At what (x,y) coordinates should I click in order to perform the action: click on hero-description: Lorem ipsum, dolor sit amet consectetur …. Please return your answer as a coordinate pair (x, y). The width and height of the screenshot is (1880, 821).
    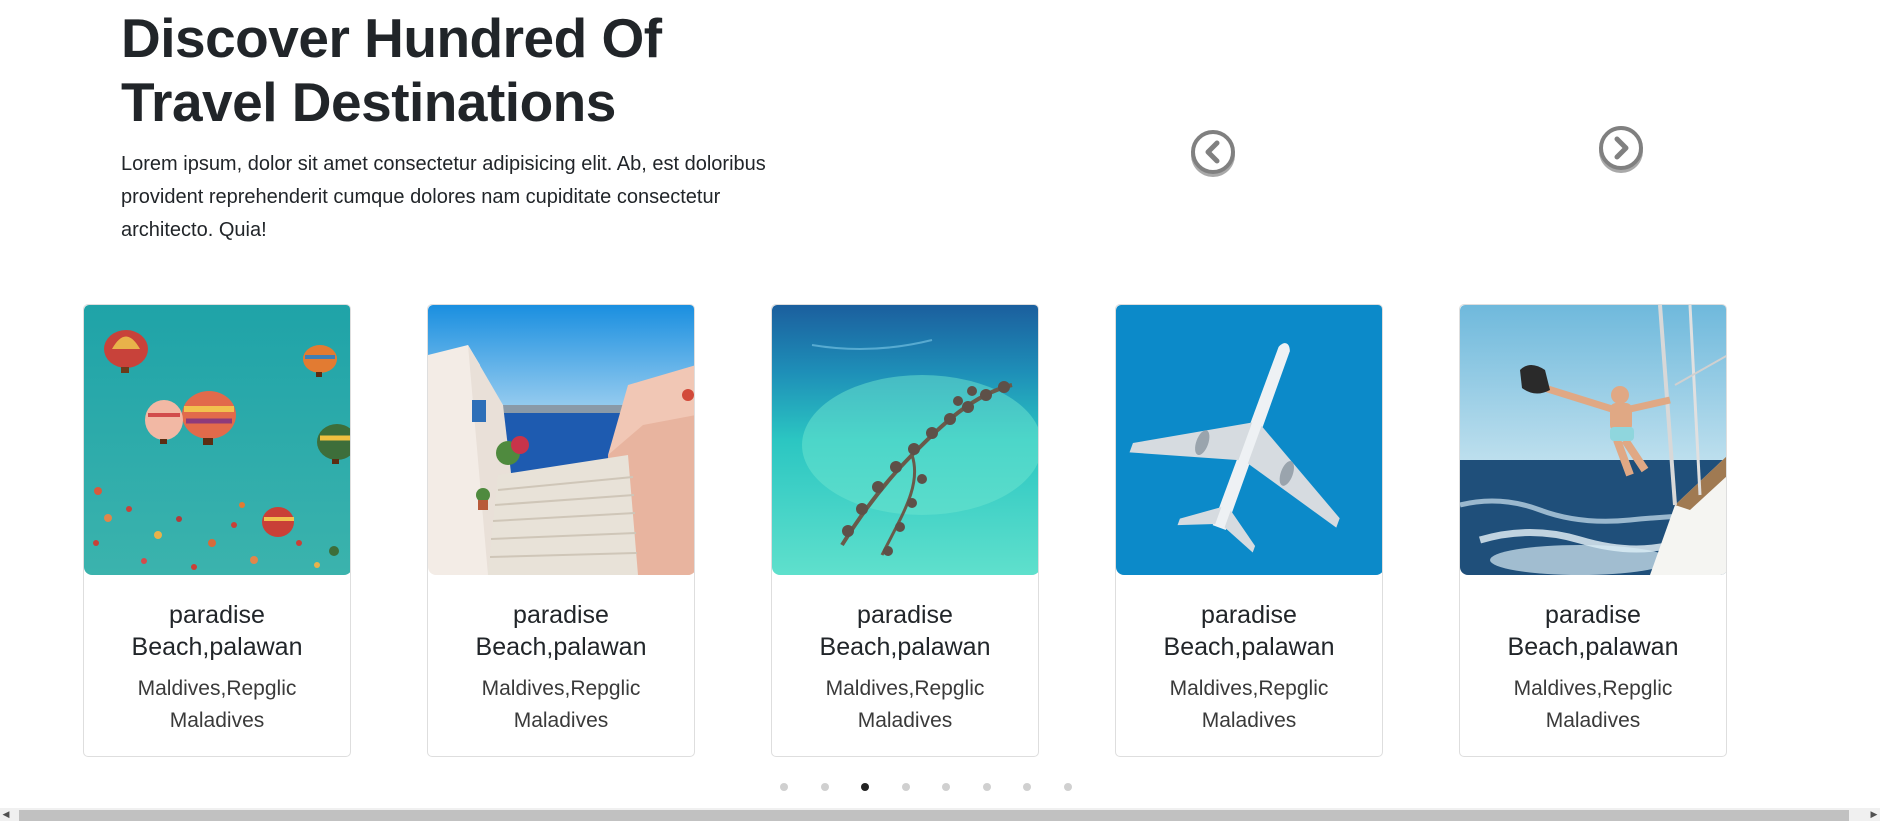
    Looking at the image, I should click on (443, 197).